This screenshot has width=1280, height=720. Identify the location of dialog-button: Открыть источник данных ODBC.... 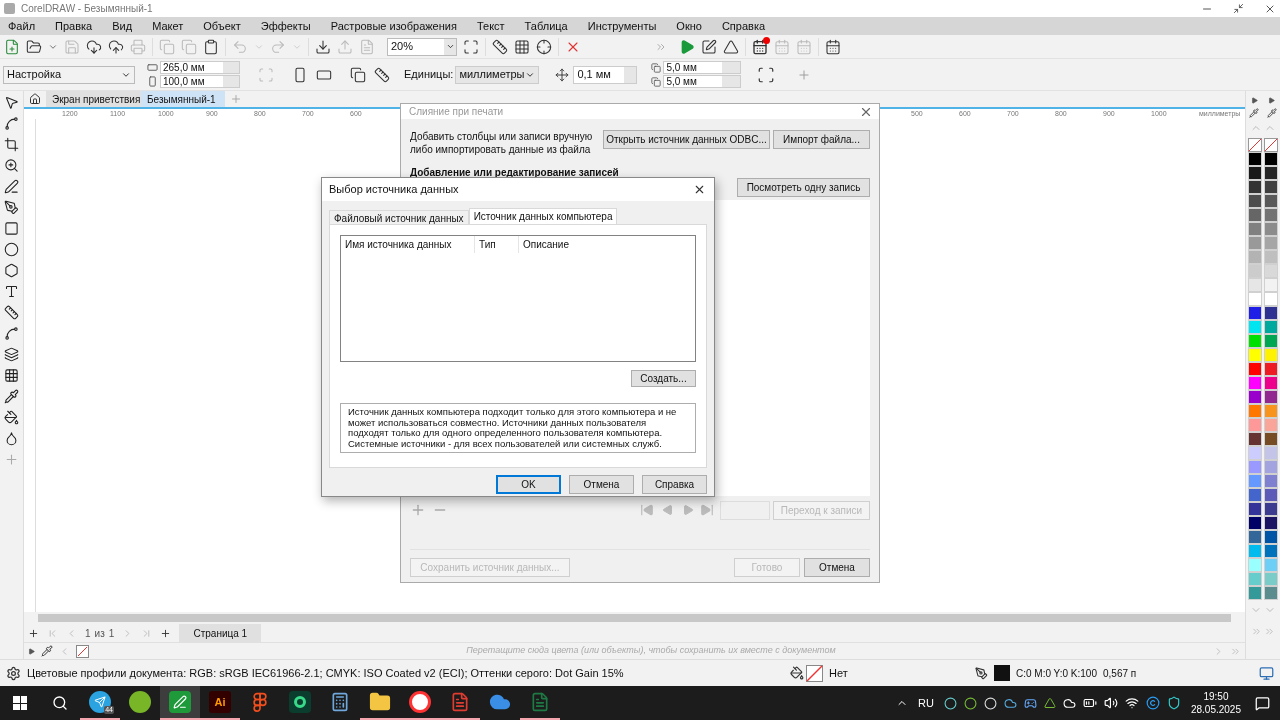
(686, 139).